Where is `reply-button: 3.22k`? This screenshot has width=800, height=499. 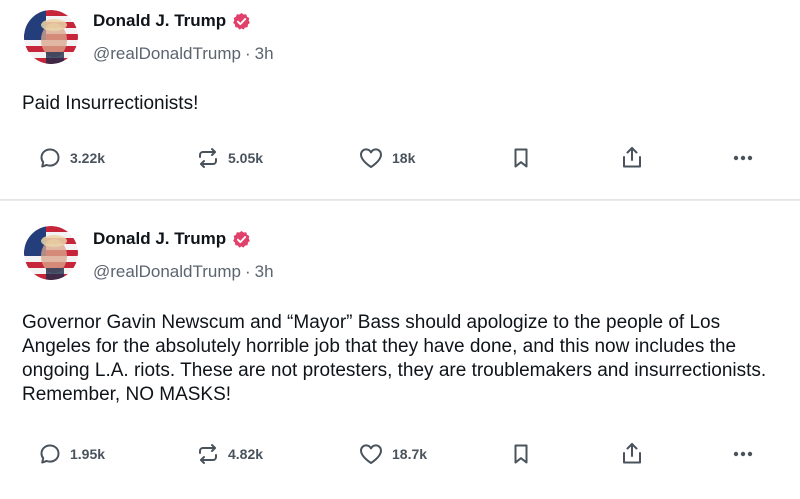
reply-button: 3.22k is located at coordinates (71, 158).